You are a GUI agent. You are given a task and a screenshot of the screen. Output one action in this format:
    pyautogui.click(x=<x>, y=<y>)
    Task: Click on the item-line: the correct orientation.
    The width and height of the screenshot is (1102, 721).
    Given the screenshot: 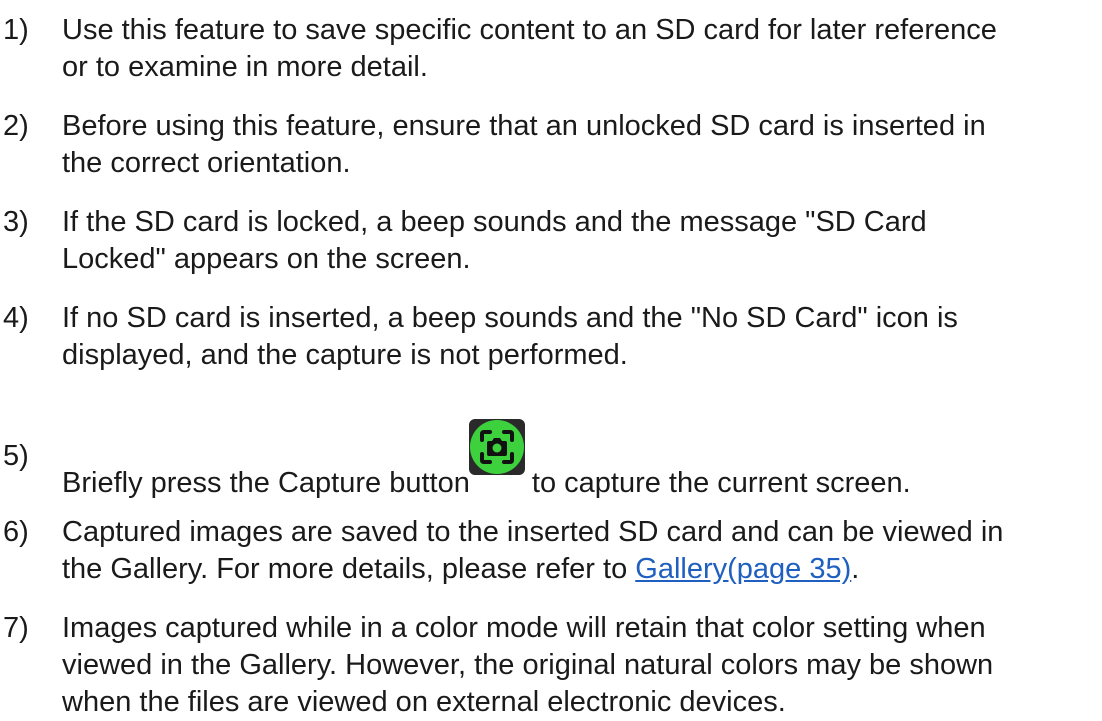 What is the action you would take?
    pyautogui.click(x=206, y=163)
    